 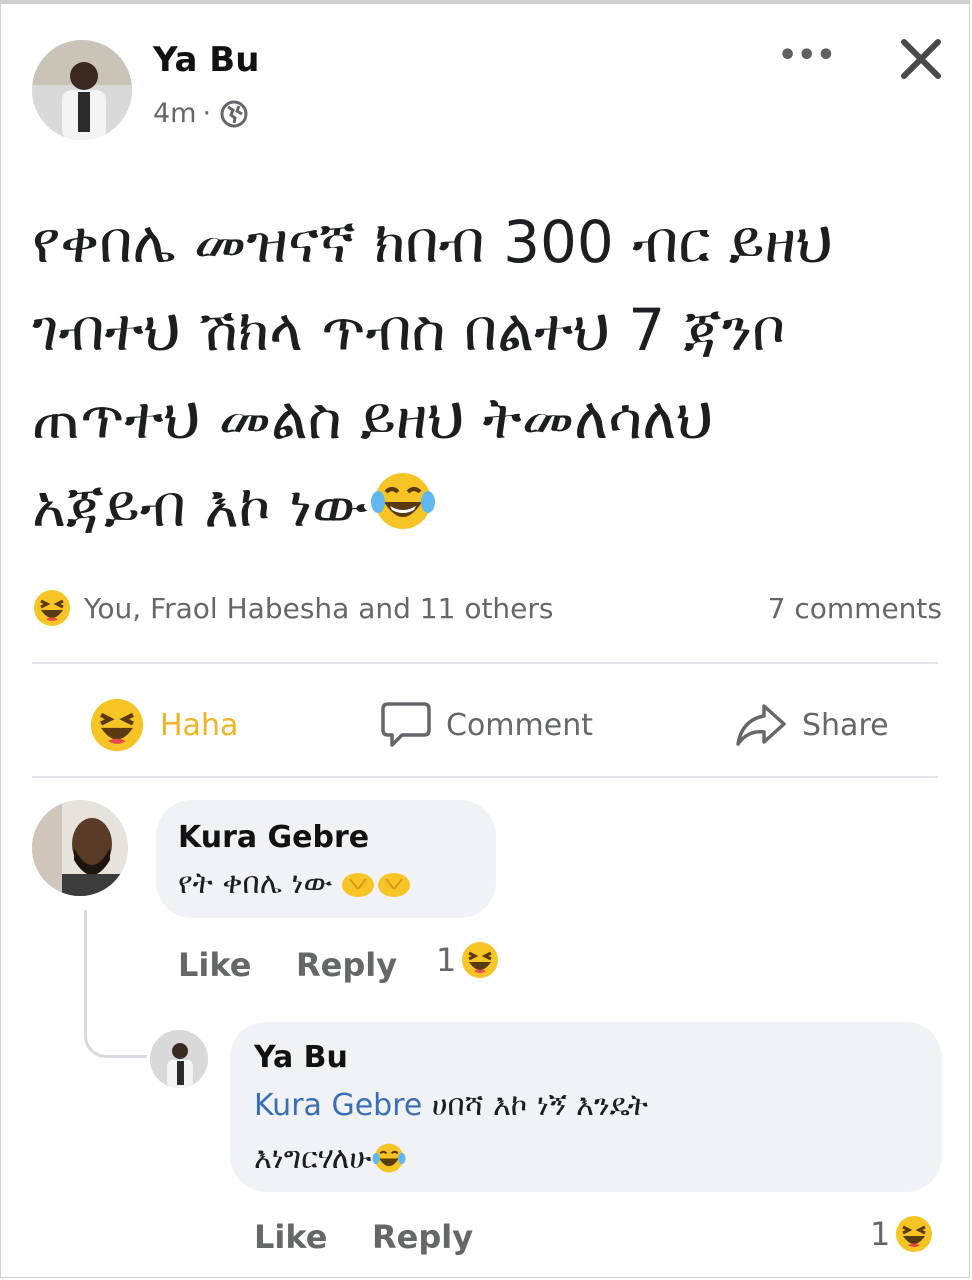 What do you see at coordinates (326, 859) in the screenshot?
I see `comment-bubble-1: Kura Gebre የት ቀበሌ ነው` at bounding box center [326, 859].